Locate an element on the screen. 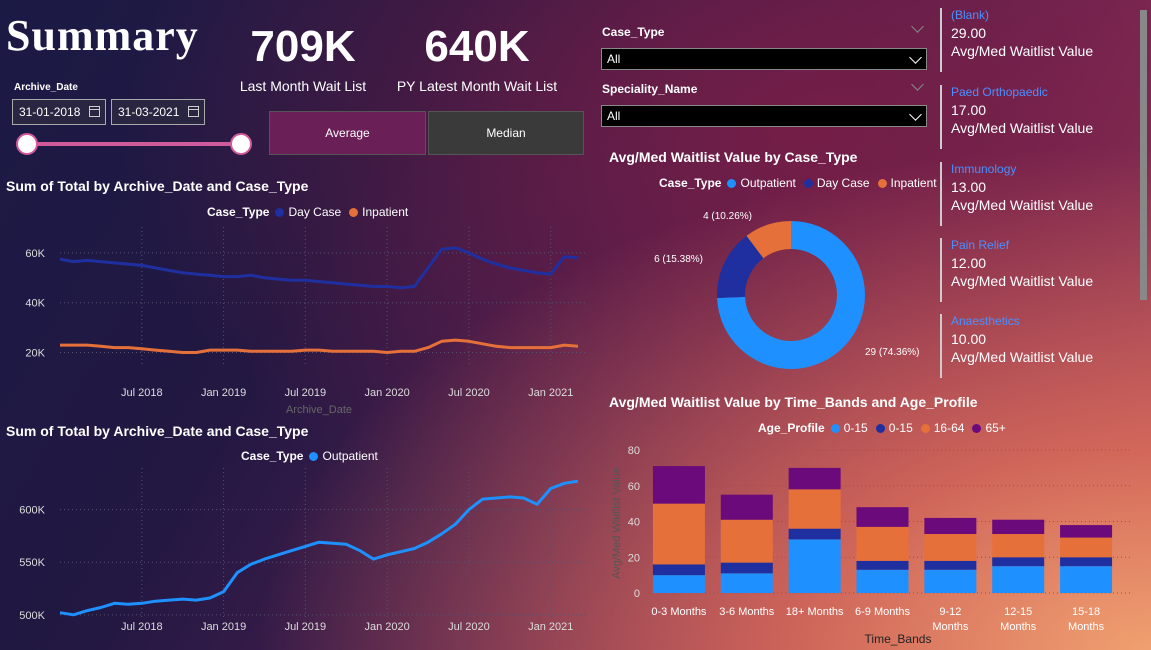  bar-chart-legend: Age_Profile 0-15 0-15 16-64 65+ is located at coordinates (882, 428).